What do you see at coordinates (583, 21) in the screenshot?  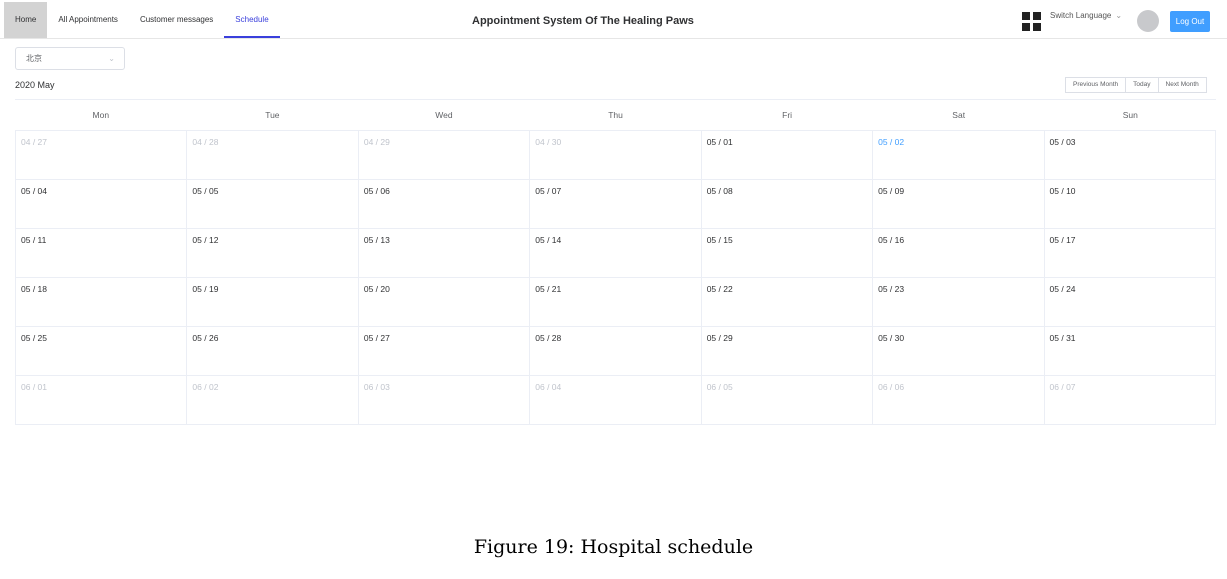 I see `app-title: Appointment System Of The Healing Paws` at bounding box center [583, 21].